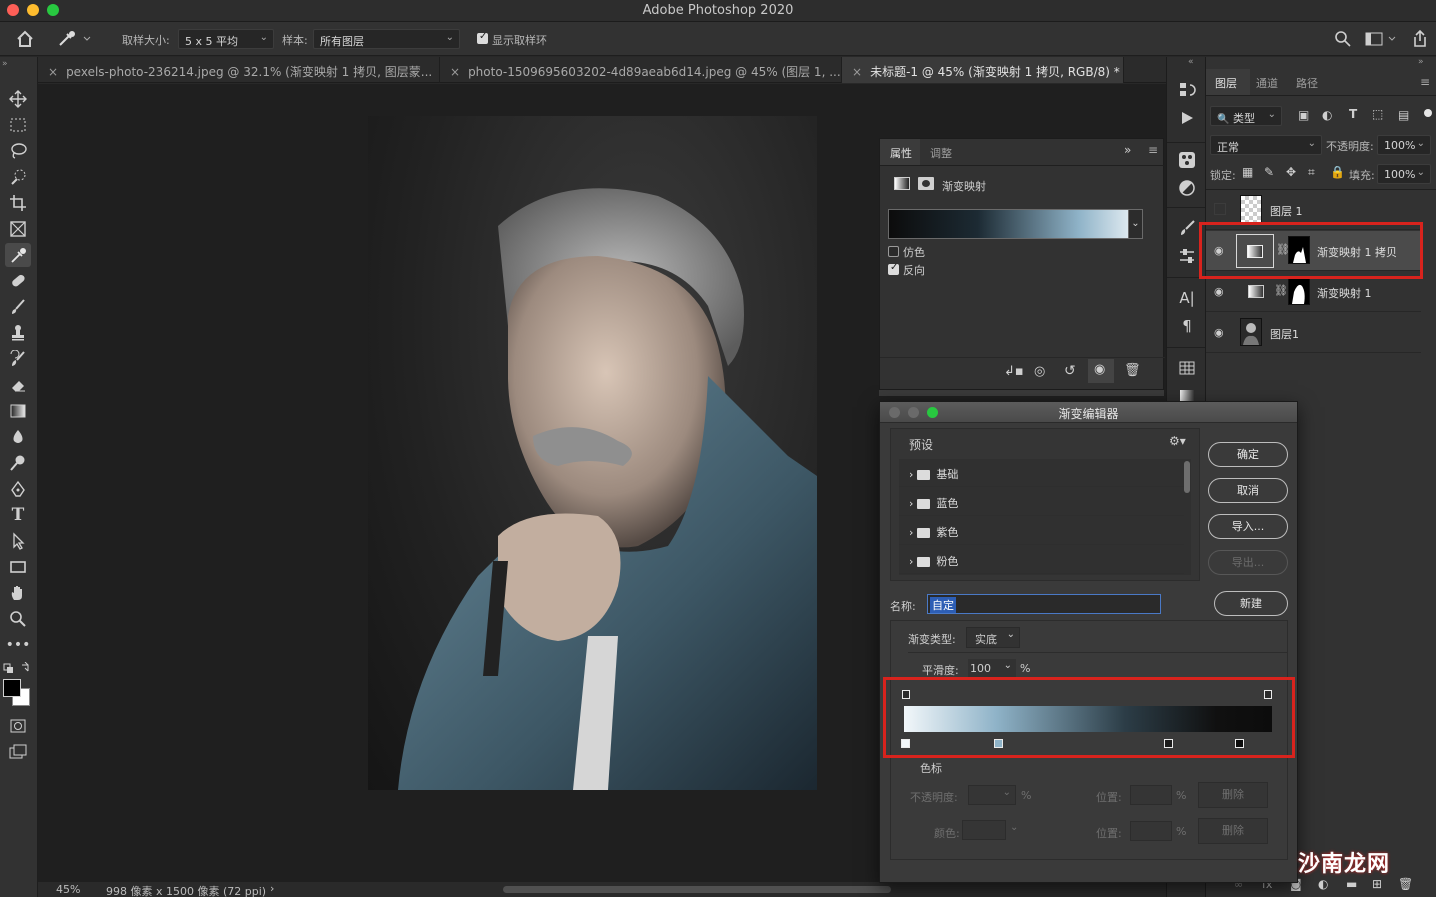  What do you see at coordinates (1041, 531) in the screenshot?
I see `preset-folder: › 紫色` at bounding box center [1041, 531].